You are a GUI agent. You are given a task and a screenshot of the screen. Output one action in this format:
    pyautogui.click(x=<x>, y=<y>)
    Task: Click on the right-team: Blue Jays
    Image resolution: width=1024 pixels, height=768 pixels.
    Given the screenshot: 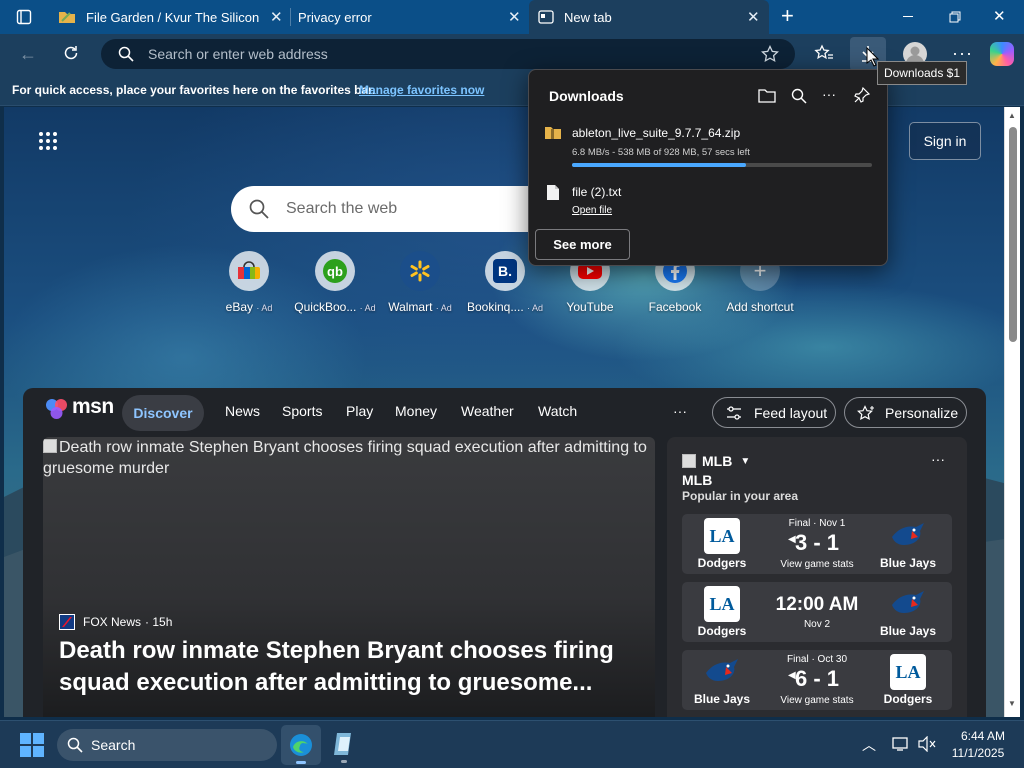 What is the action you would take?
    pyautogui.click(x=908, y=631)
    